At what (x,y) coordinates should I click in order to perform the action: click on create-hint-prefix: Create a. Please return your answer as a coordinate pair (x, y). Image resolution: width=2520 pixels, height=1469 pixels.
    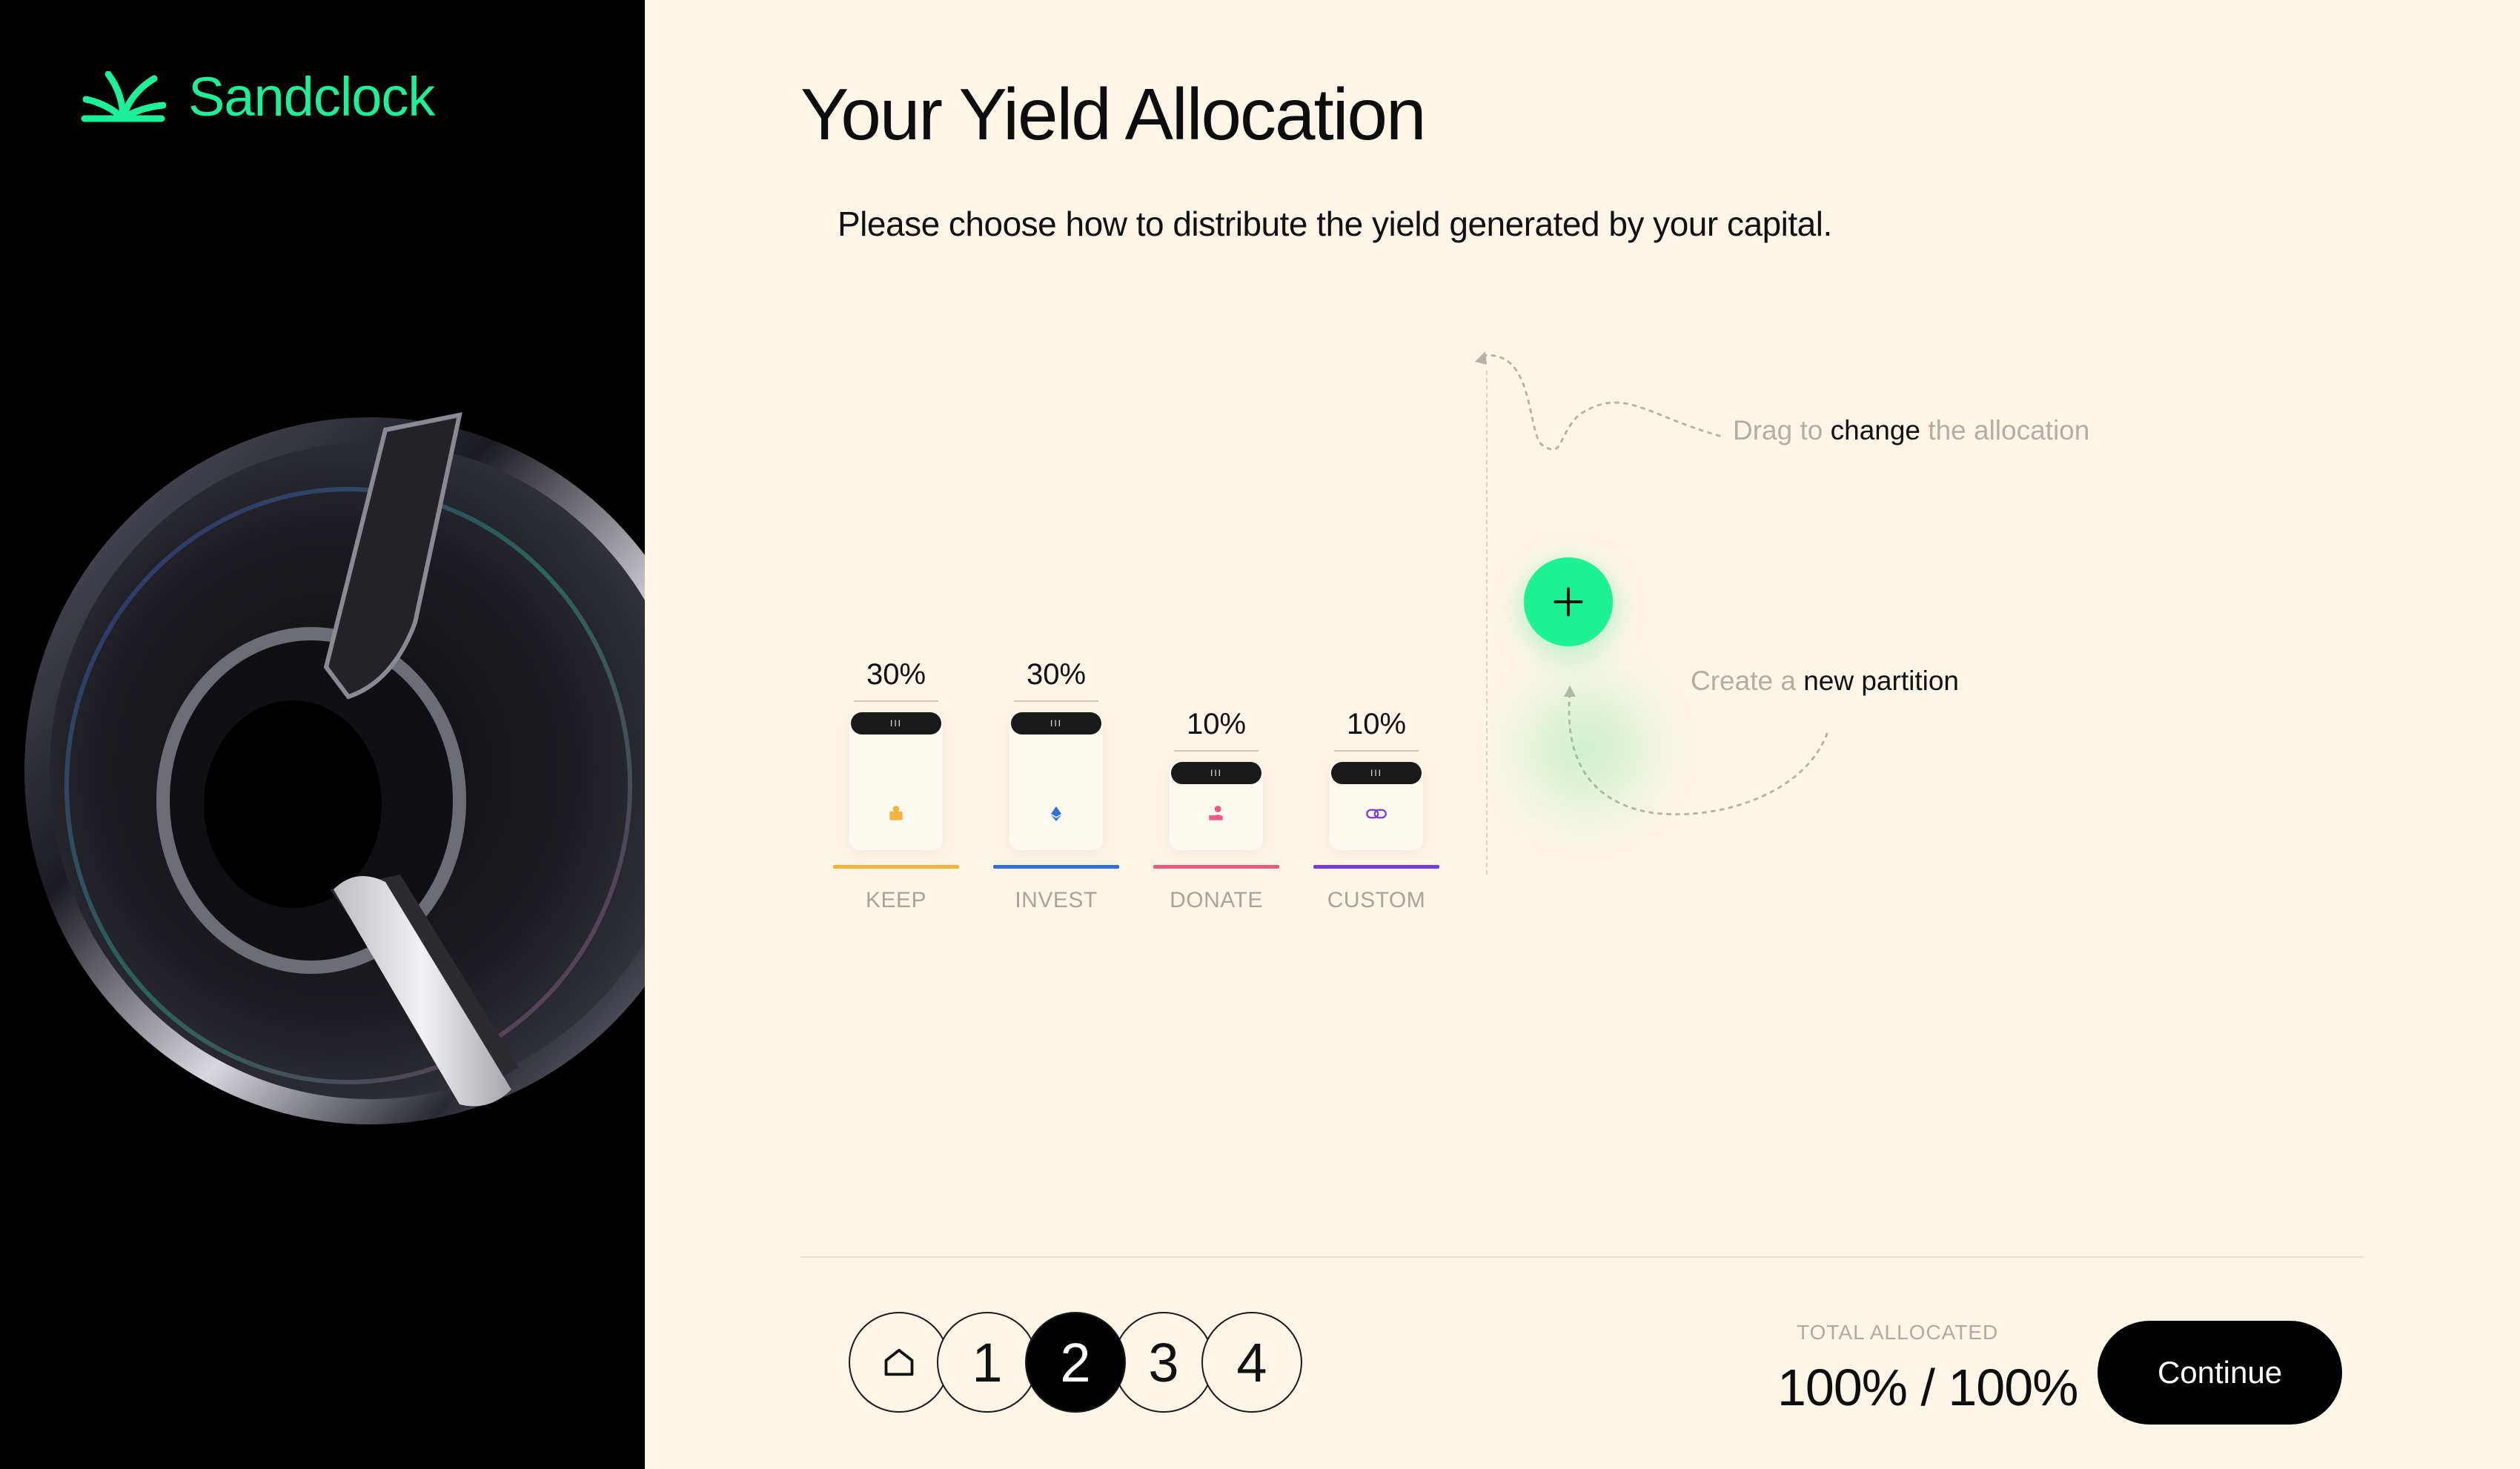
    Looking at the image, I should click on (1748, 681).